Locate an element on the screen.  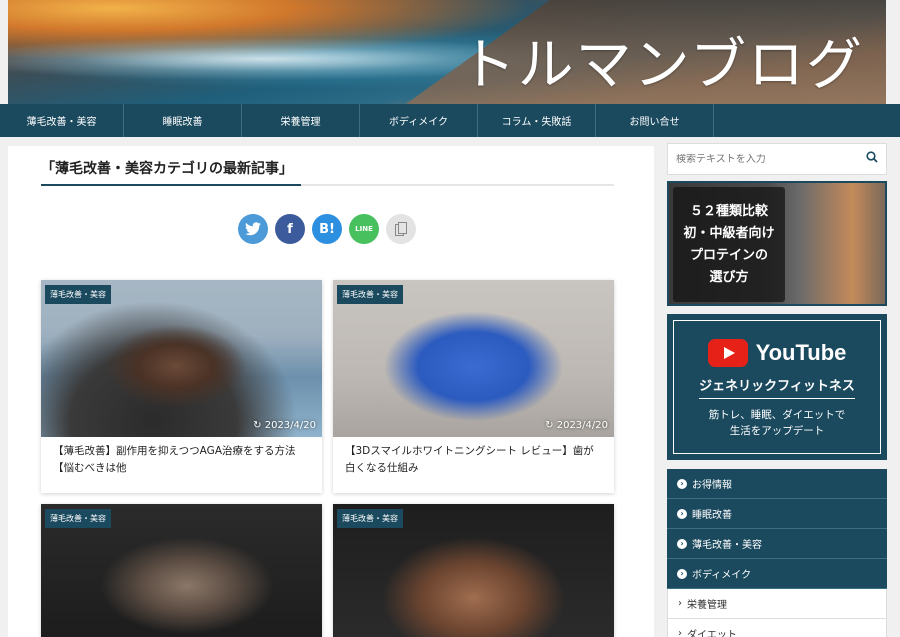
category-label: ボディメイク is located at coordinates (722, 575).